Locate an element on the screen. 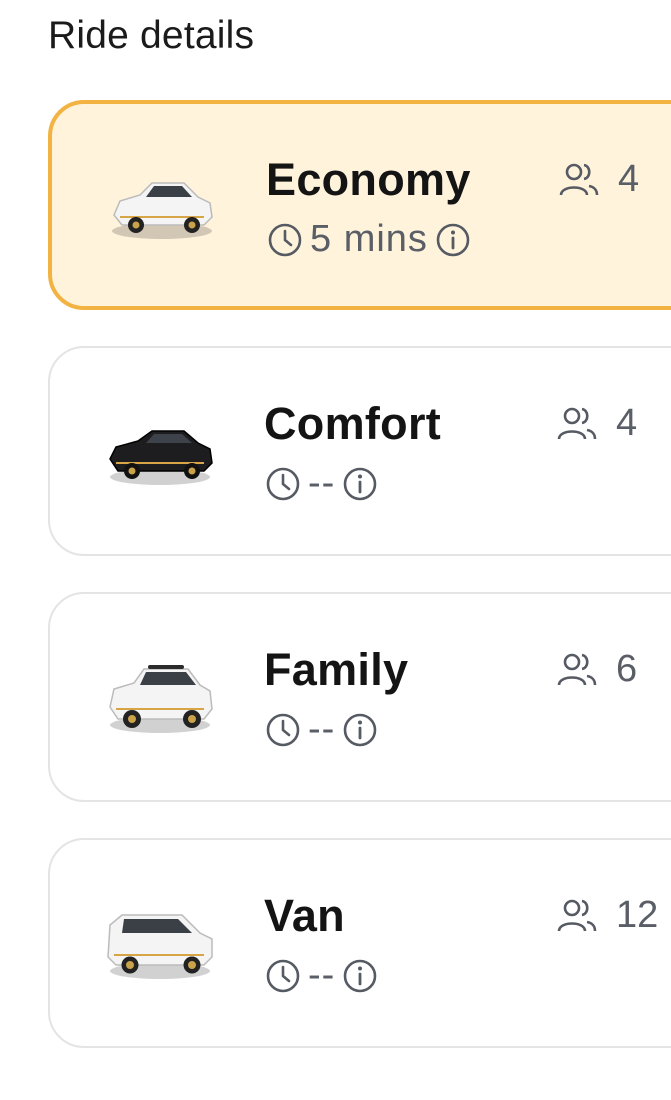 This screenshot has width=671, height=1100. van-icon is located at coordinates (160, 946).